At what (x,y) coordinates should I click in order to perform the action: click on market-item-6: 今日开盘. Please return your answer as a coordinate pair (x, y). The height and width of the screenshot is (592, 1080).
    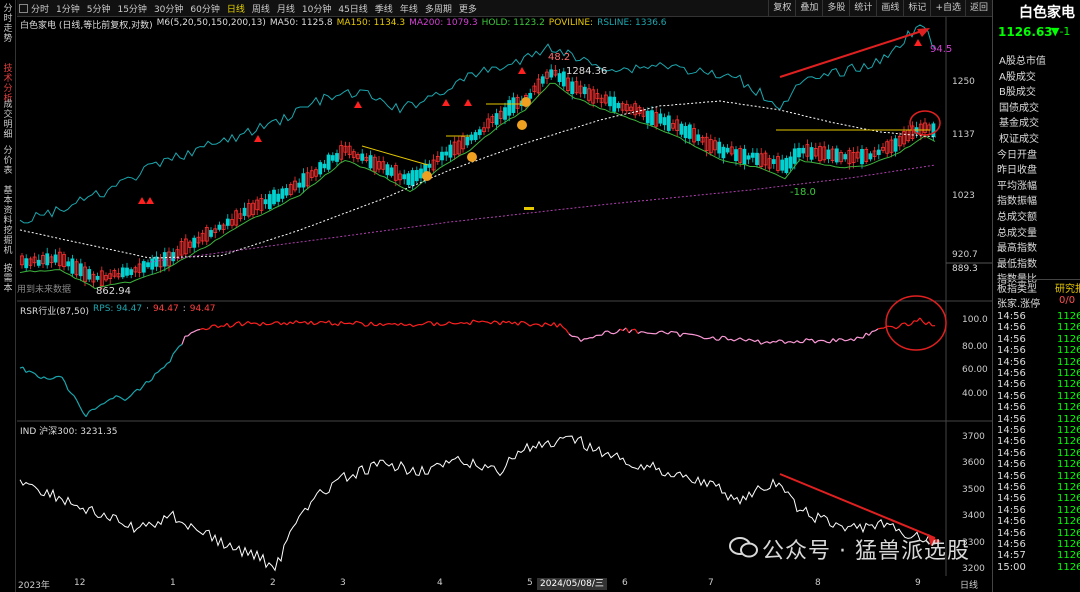
    Looking at the image, I should click on (1017, 155).